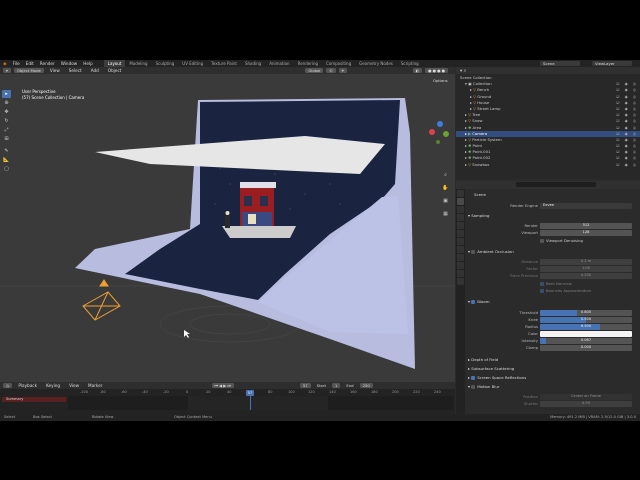  I want to click on cursor-tool-icon: ⊕, so click(6, 103).